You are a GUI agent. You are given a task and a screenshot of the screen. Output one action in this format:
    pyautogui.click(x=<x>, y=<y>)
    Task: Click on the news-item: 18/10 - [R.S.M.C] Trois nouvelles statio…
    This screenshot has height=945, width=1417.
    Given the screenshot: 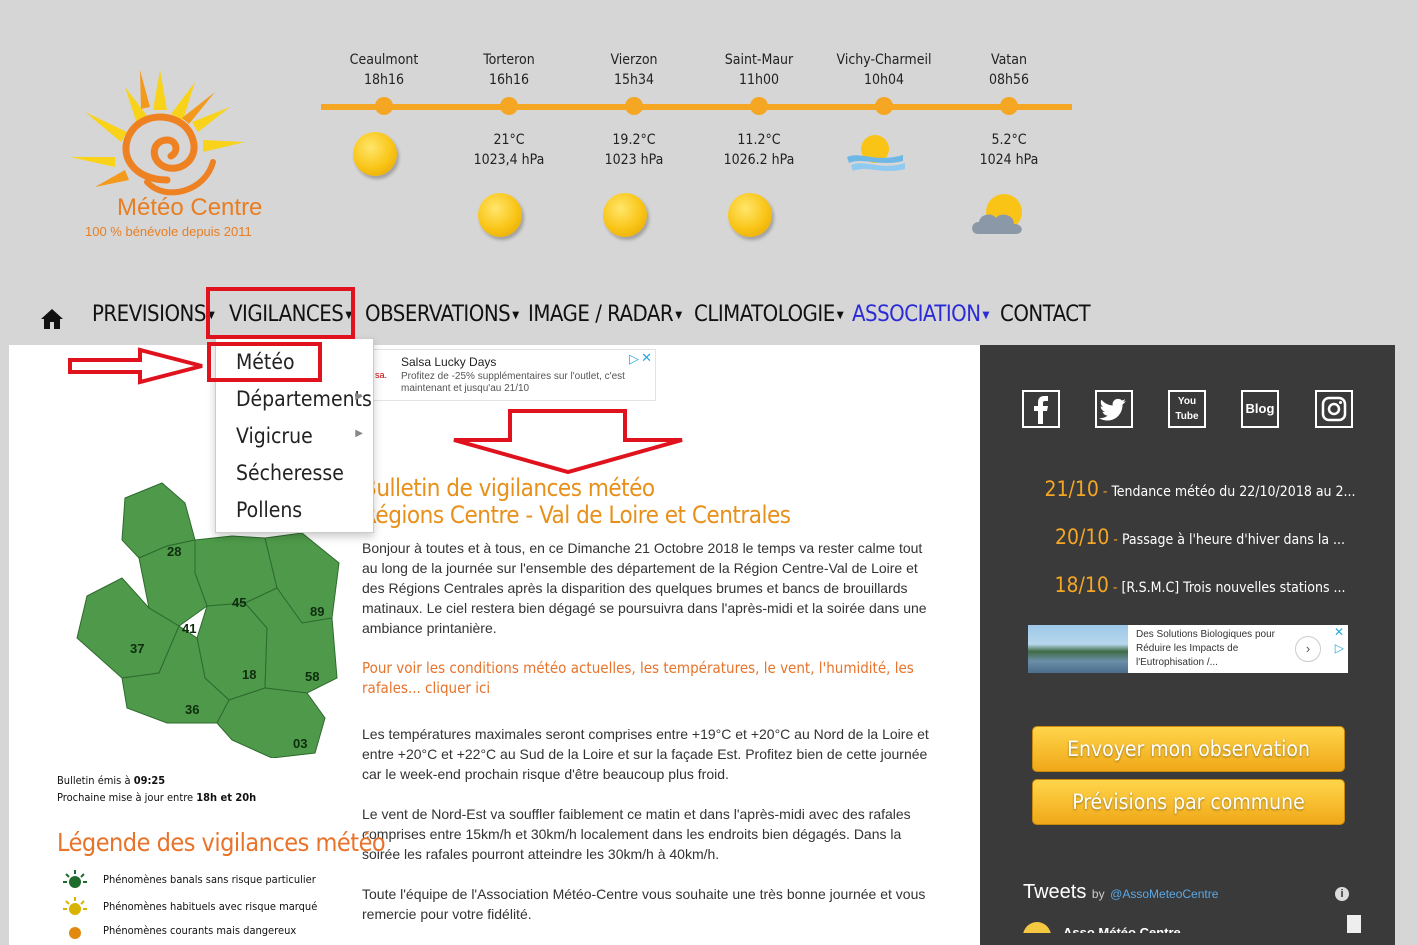 What is the action you would take?
    pyautogui.click(x=1200, y=585)
    